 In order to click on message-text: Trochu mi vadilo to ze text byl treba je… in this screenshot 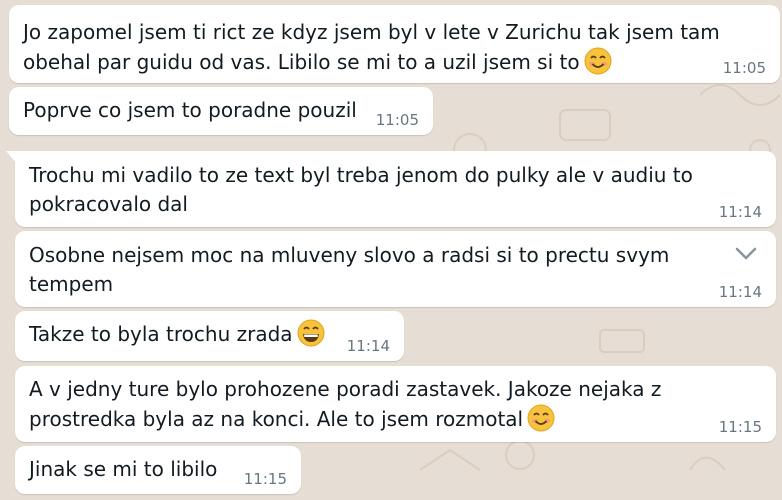, I will do `click(364, 189)`.